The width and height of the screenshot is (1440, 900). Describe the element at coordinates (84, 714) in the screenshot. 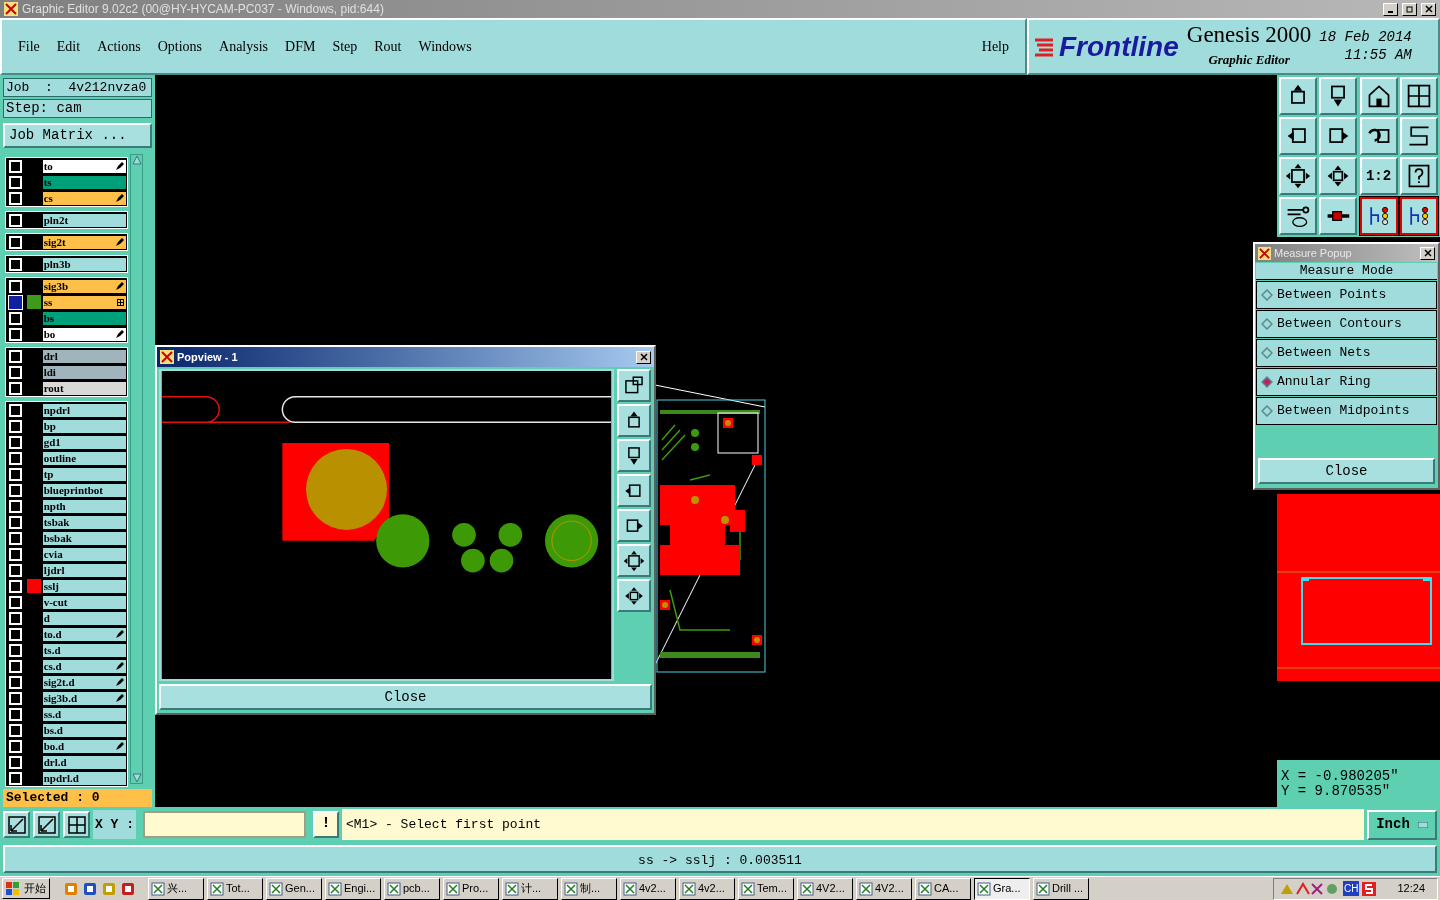

I see `layer-row: ss.d` at that location.